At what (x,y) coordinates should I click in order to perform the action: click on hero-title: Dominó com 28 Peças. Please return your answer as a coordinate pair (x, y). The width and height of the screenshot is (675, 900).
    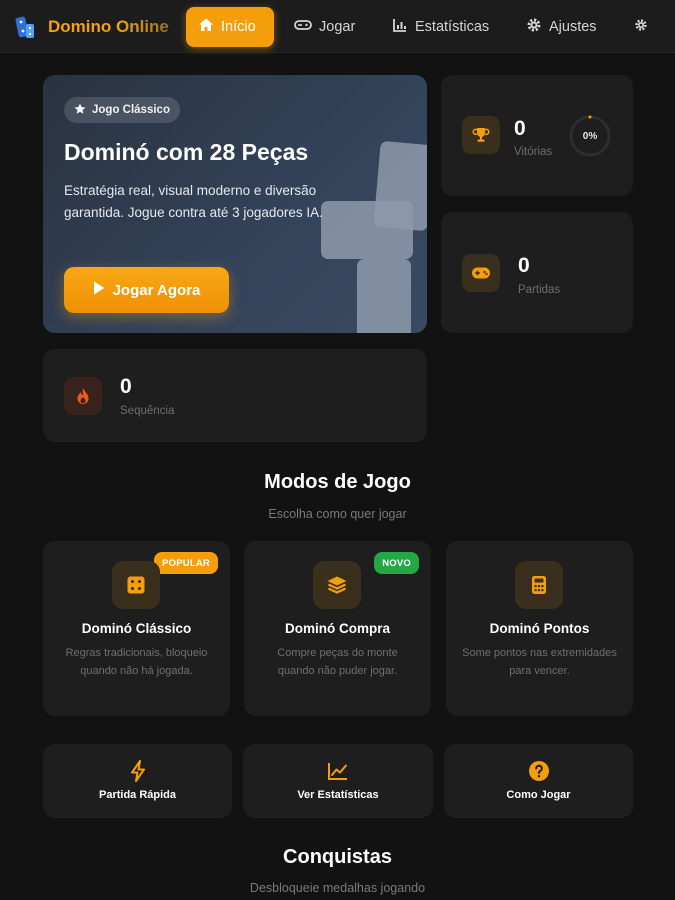
    Looking at the image, I should click on (186, 152).